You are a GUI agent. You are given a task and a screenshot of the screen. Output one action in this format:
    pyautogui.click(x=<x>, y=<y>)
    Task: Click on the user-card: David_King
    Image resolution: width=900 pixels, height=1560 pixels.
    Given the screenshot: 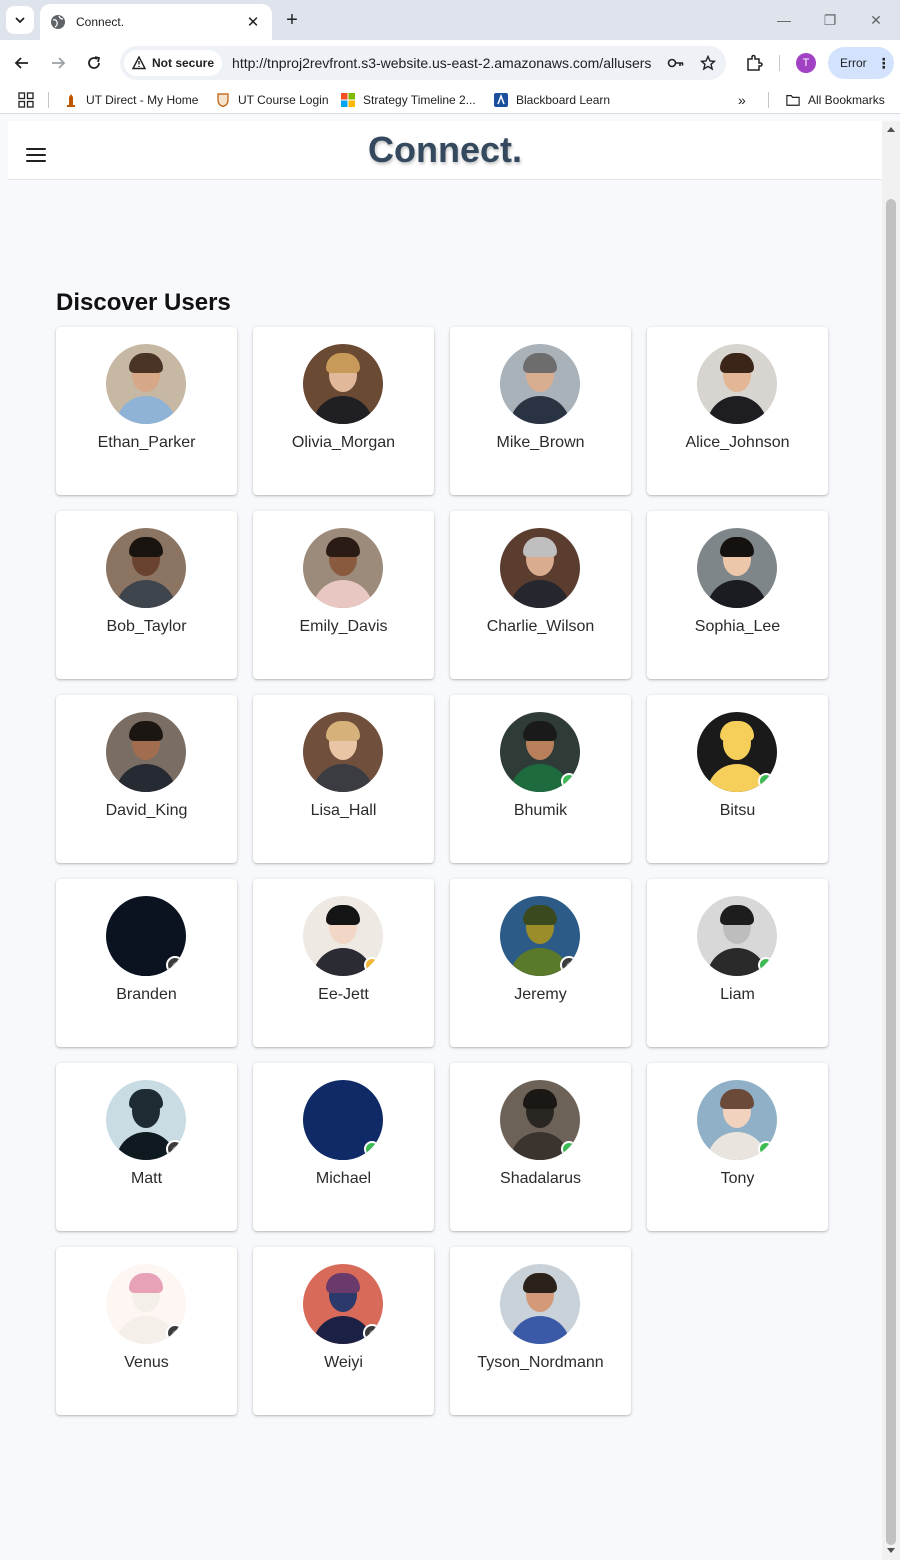 What is the action you would take?
    pyautogui.click(x=146, y=779)
    